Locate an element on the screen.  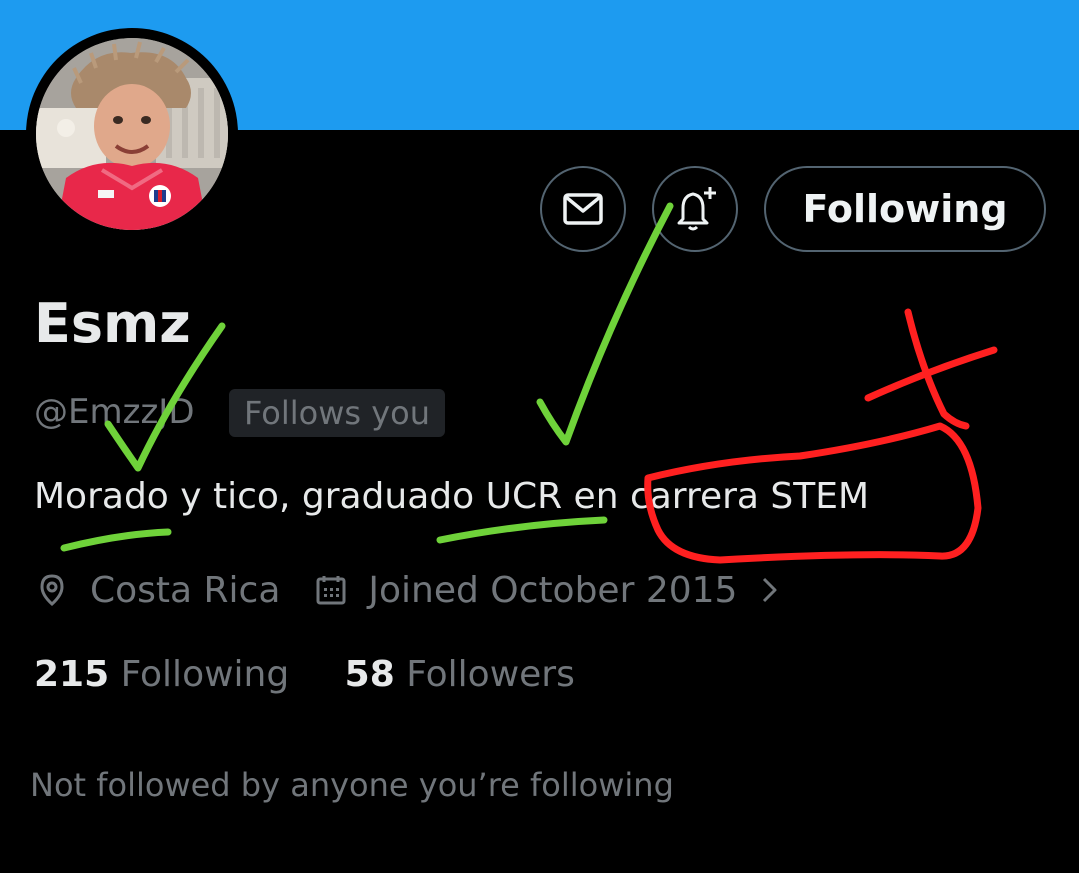
avatar-illustration is located at coordinates (132, 134).